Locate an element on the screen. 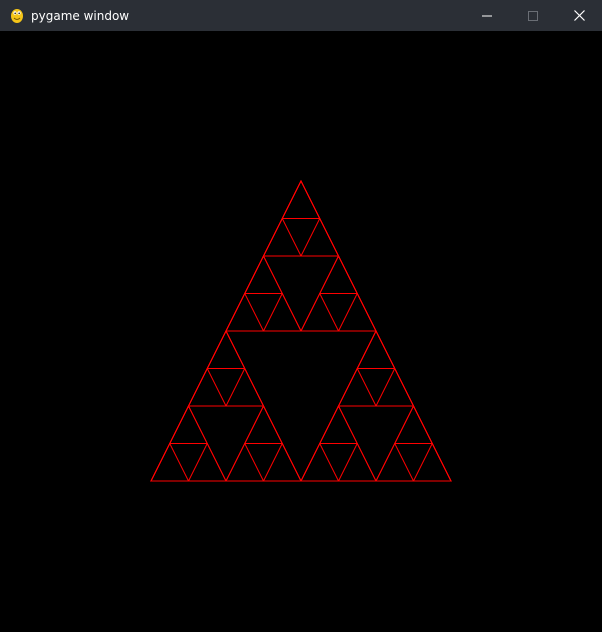  close-icon is located at coordinates (579, 15).